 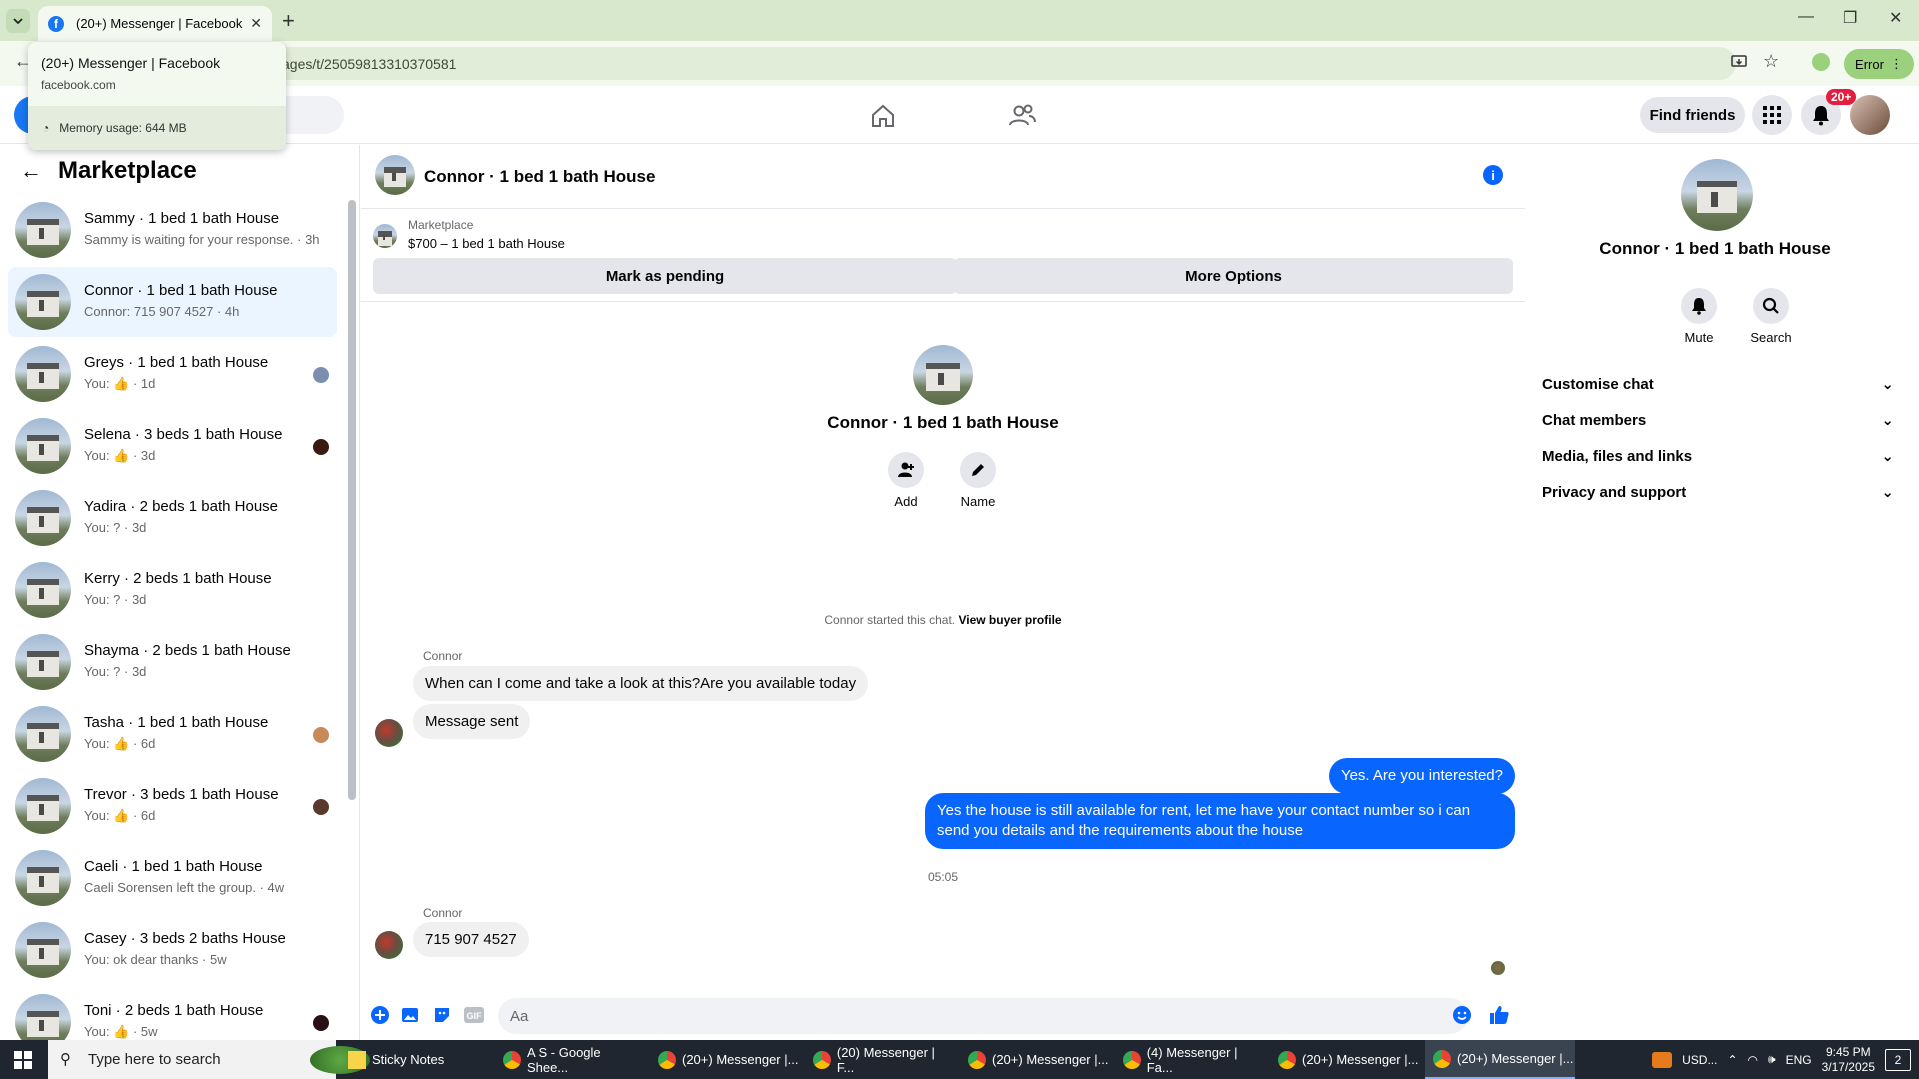 What do you see at coordinates (1009, 620) in the screenshot?
I see `view-buyer-profile-link: View buyer profile` at bounding box center [1009, 620].